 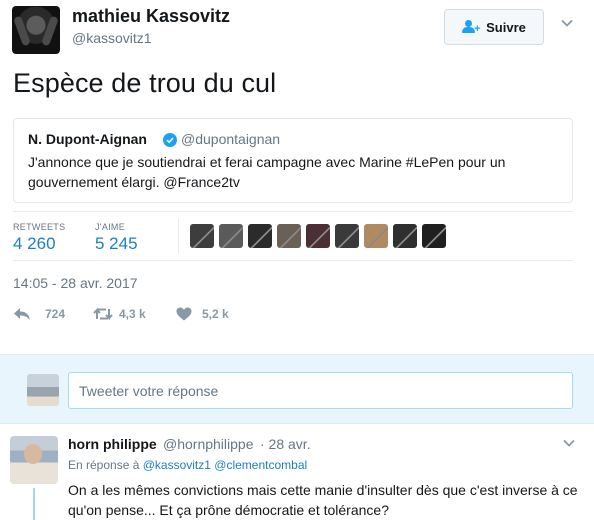 I want to click on reply-author-name: horn philippe, so click(x=112, y=444).